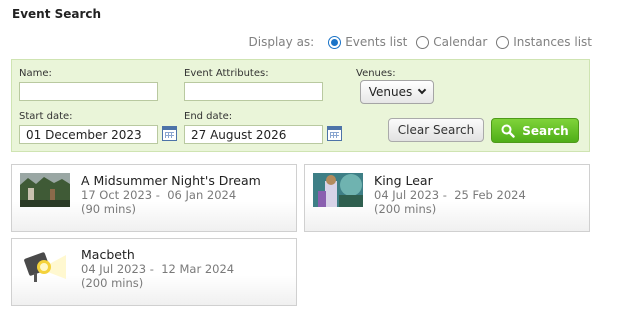  Describe the element at coordinates (545, 130) in the screenshot. I see `search-button-label: Search` at that location.